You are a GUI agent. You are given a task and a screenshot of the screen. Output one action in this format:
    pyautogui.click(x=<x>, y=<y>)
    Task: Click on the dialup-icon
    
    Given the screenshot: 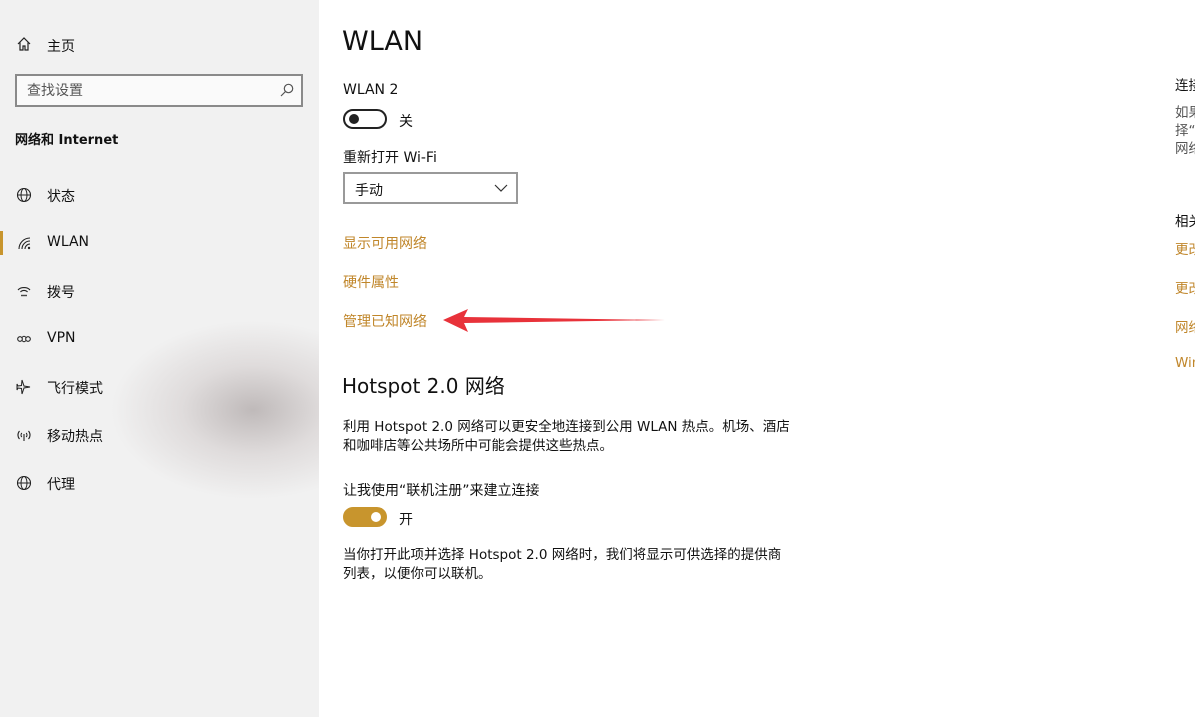 What is the action you would take?
    pyautogui.click(x=24, y=291)
    